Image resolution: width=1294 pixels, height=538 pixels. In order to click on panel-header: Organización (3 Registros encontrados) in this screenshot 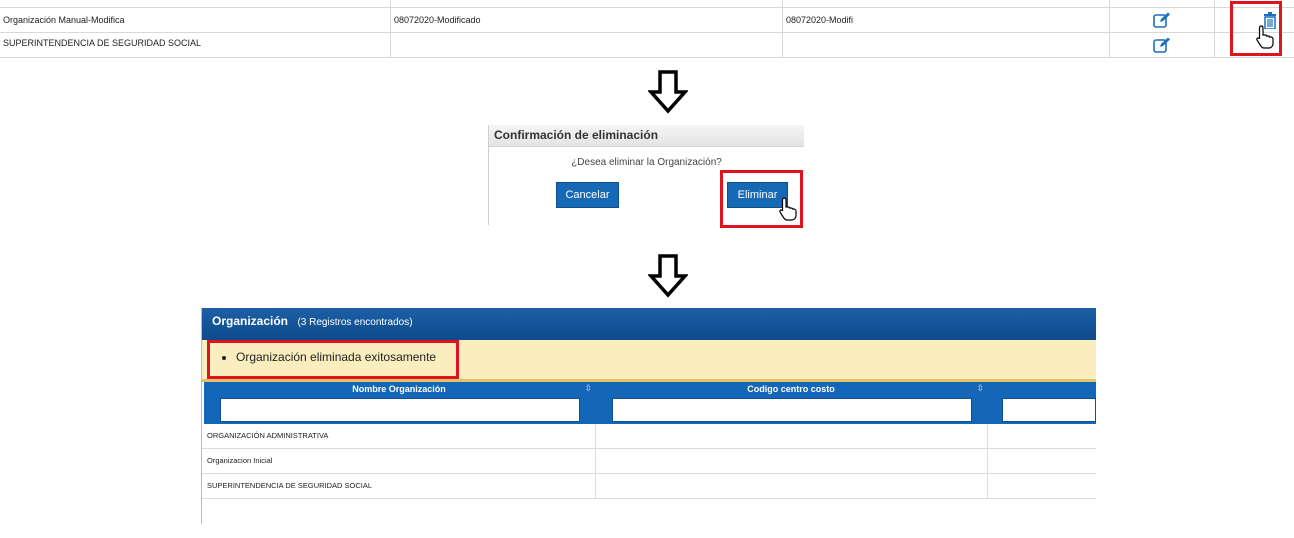, I will do `click(649, 324)`.